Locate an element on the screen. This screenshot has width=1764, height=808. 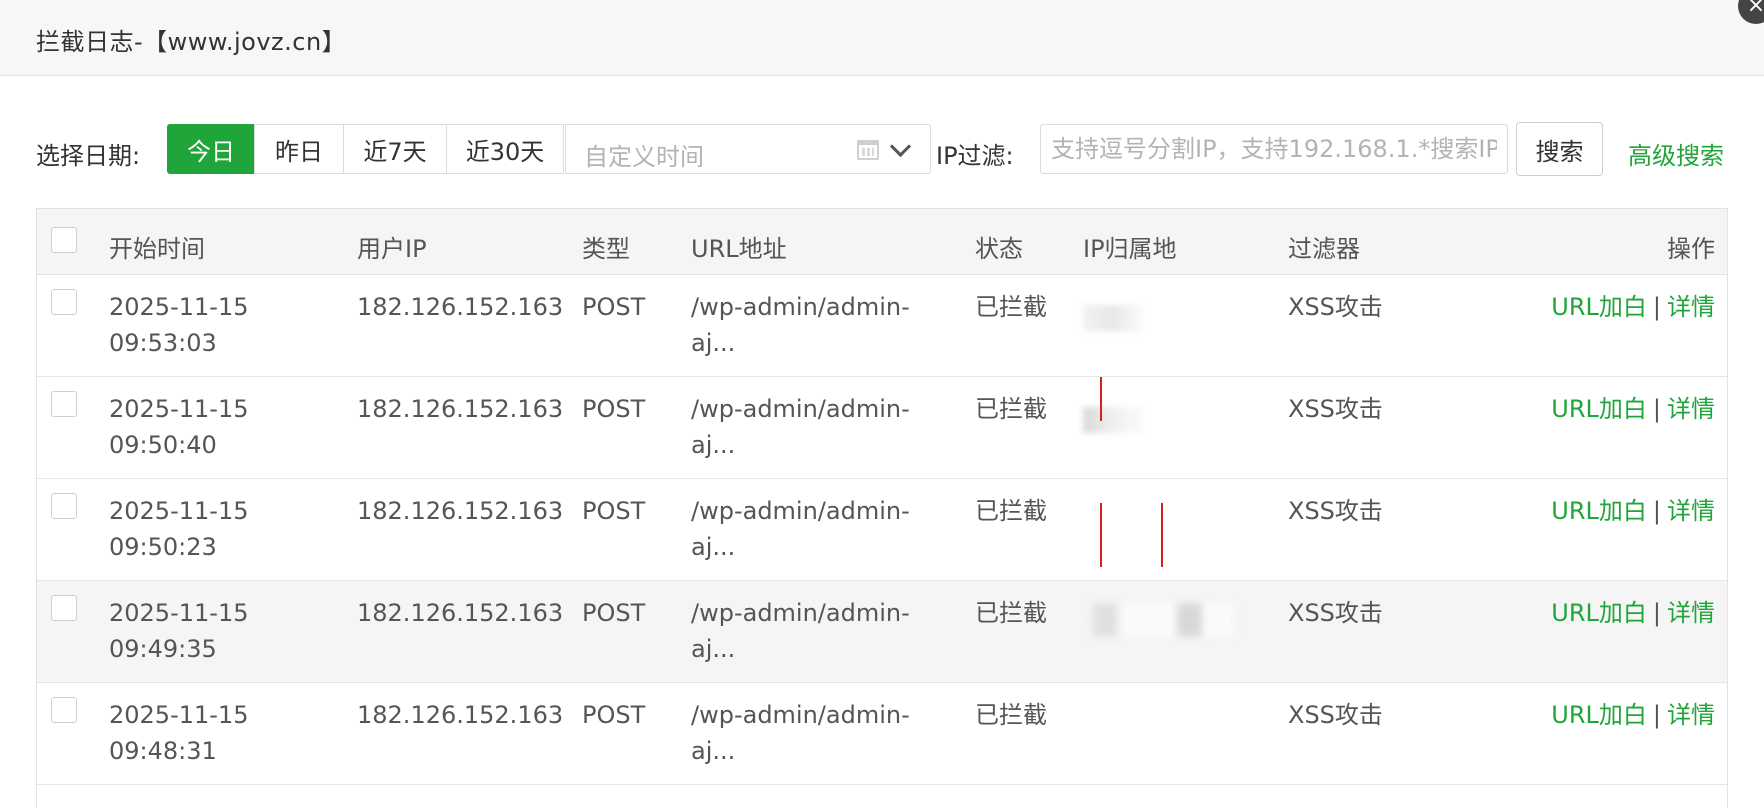
ip-filter-input is located at coordinates (1274, 149).